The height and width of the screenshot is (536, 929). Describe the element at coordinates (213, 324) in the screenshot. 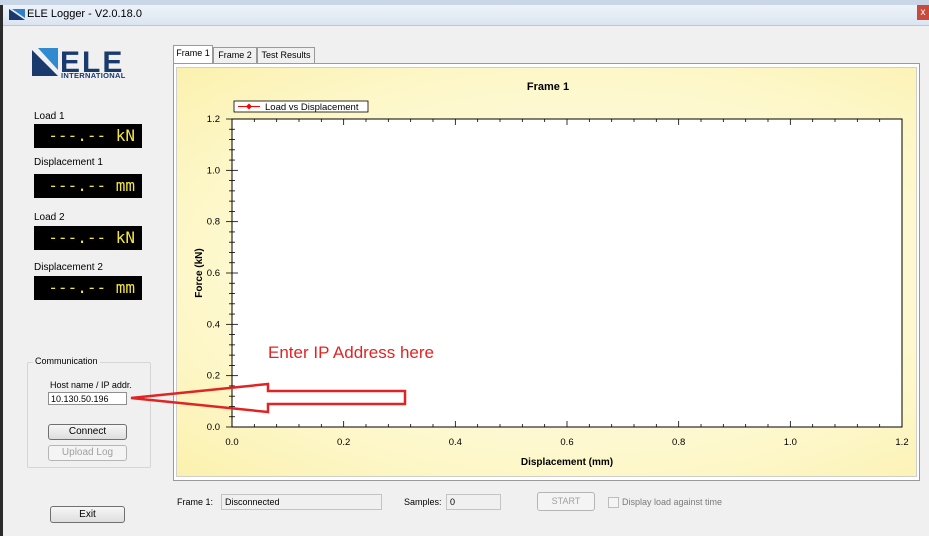

I see `y-tick-label: 0.4` at that location.